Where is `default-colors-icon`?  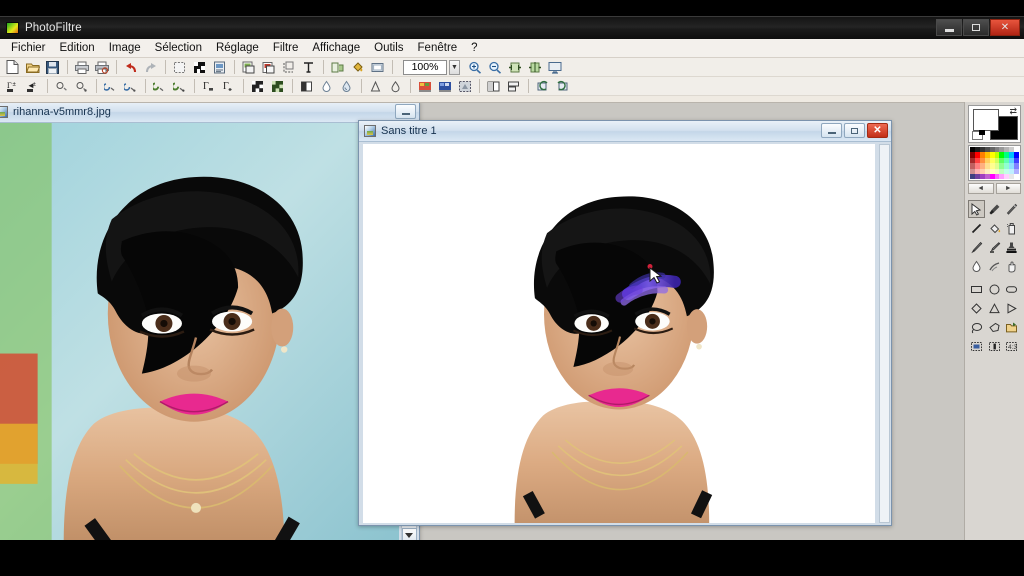
default-colors-icon is located at coordinates (978, 135).